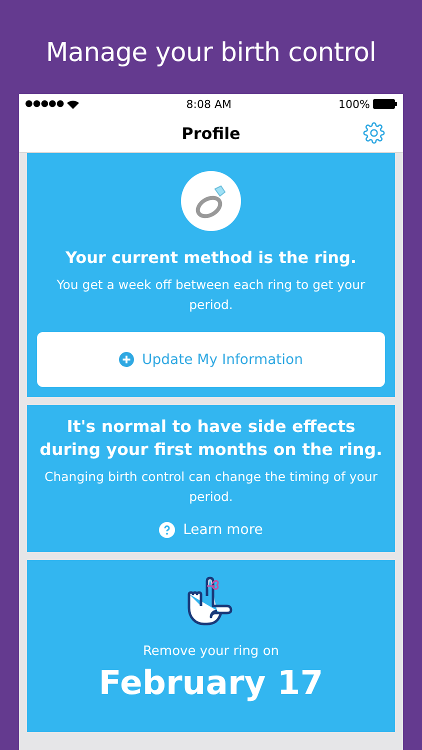  I want to click on method-title: Your current method is the ring., so click(211, 258).